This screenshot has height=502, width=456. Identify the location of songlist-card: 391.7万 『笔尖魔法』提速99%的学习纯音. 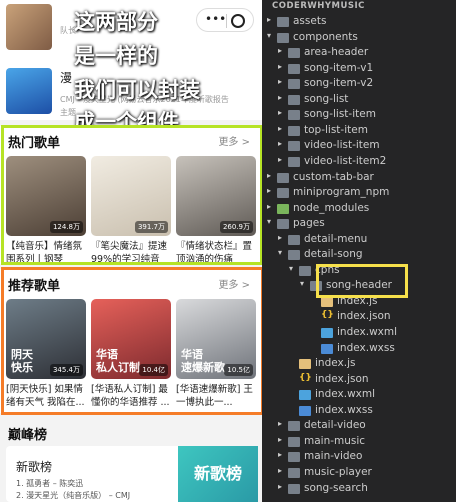
(131, 211).